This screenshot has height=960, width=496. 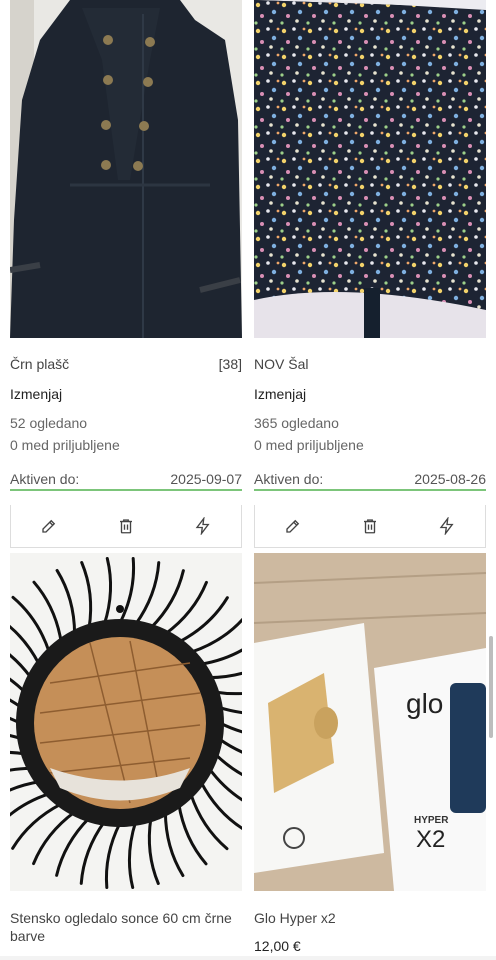 I want to click on listing-title-row: Črn plašč [38], so click(x=126, y=364).